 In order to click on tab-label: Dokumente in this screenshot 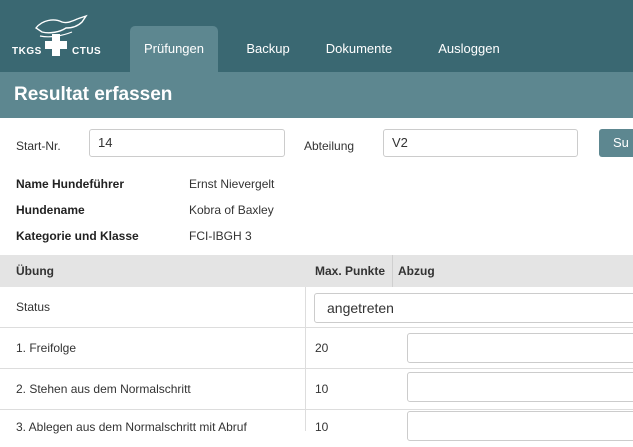, I will do `click(359, 48)`.